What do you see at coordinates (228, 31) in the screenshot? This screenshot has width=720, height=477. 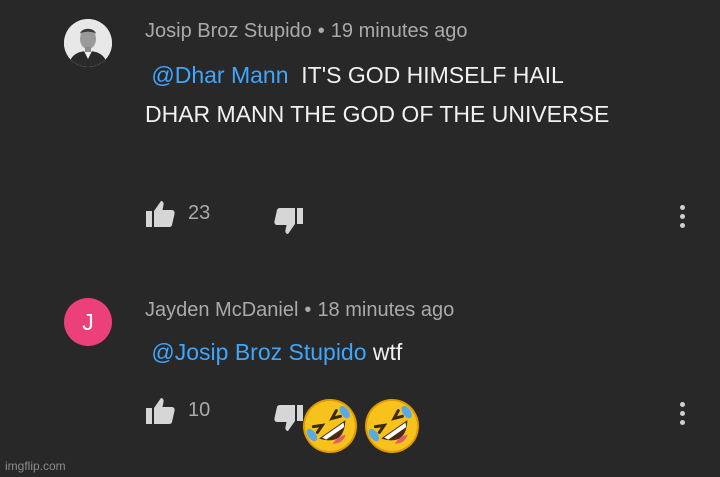 I see `author-name: Josip Broz Stupido` at bounding box center [228, 31].